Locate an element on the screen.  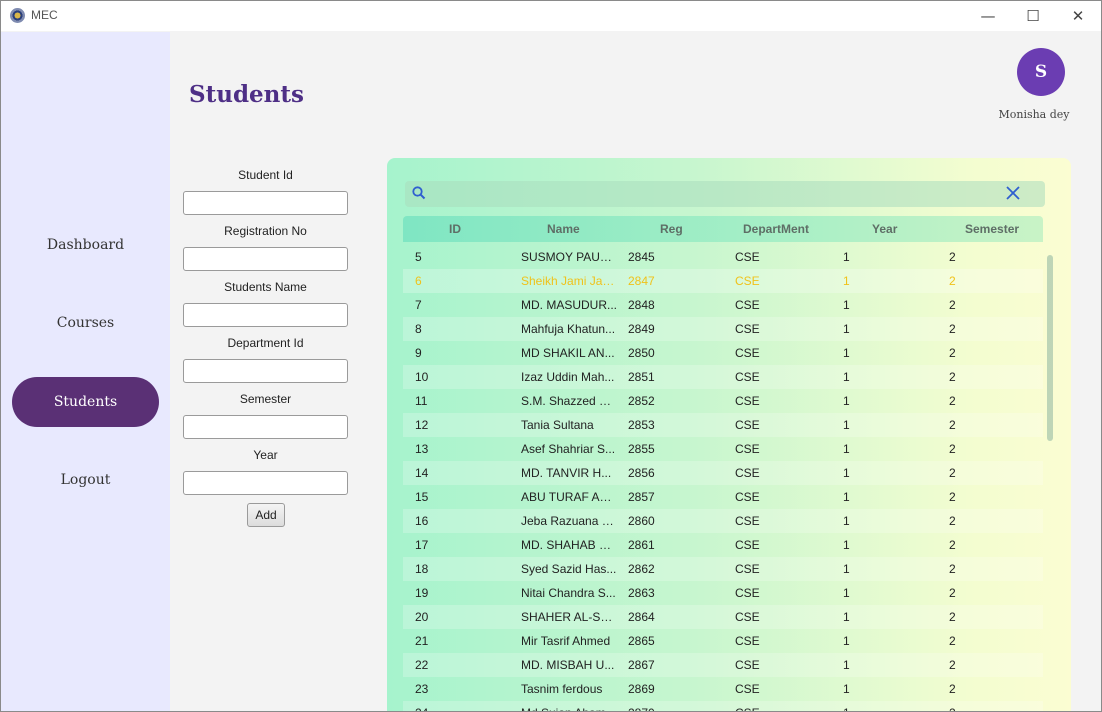
sidebar: Dashboard Courses Students Logout is located at coordinates (85, 371).